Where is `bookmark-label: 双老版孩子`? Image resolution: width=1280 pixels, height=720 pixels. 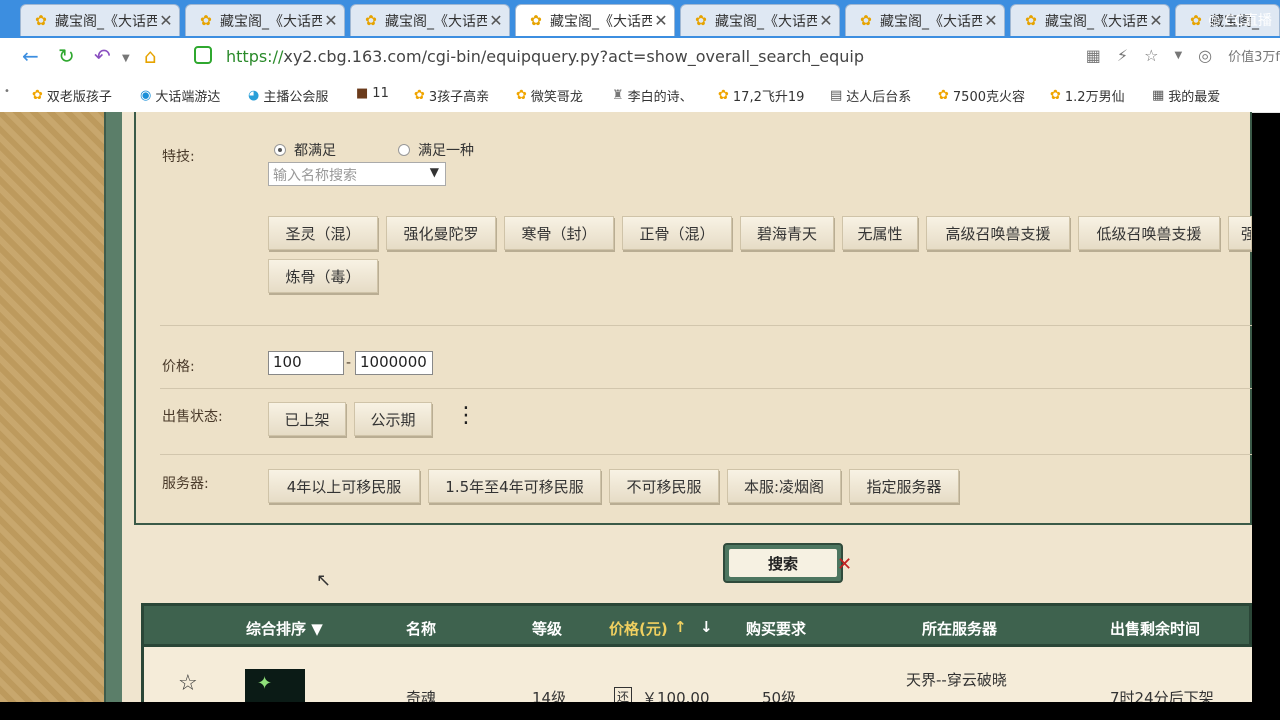 bookmark-label: 双老版孩子 is located at coordinates (79, 97).